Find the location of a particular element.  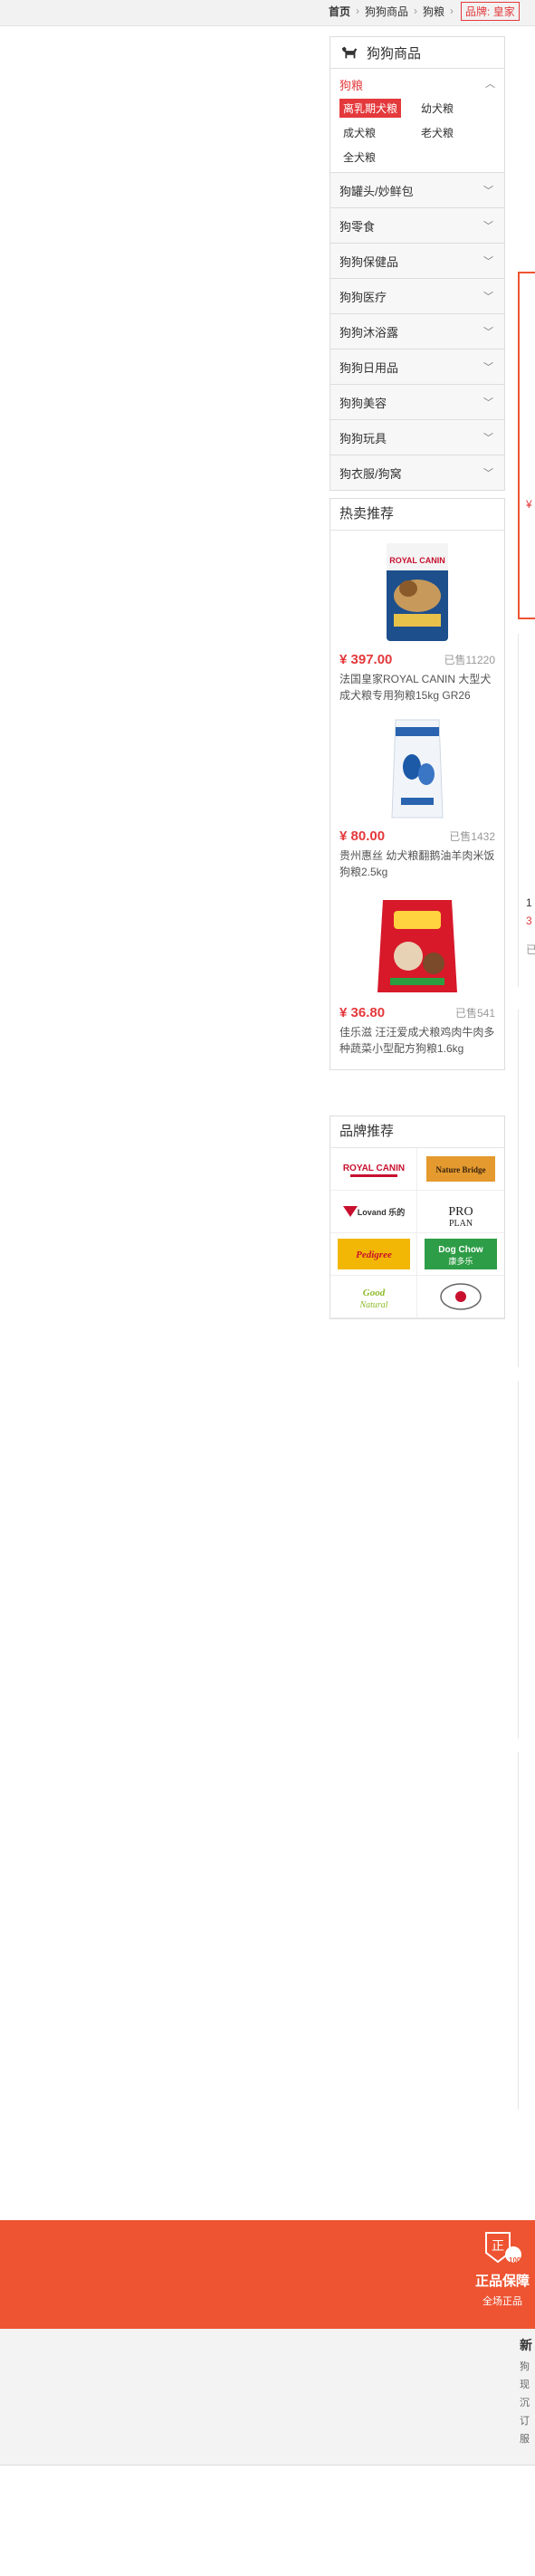

holistic-logo is located at coordinates (461, 1296).